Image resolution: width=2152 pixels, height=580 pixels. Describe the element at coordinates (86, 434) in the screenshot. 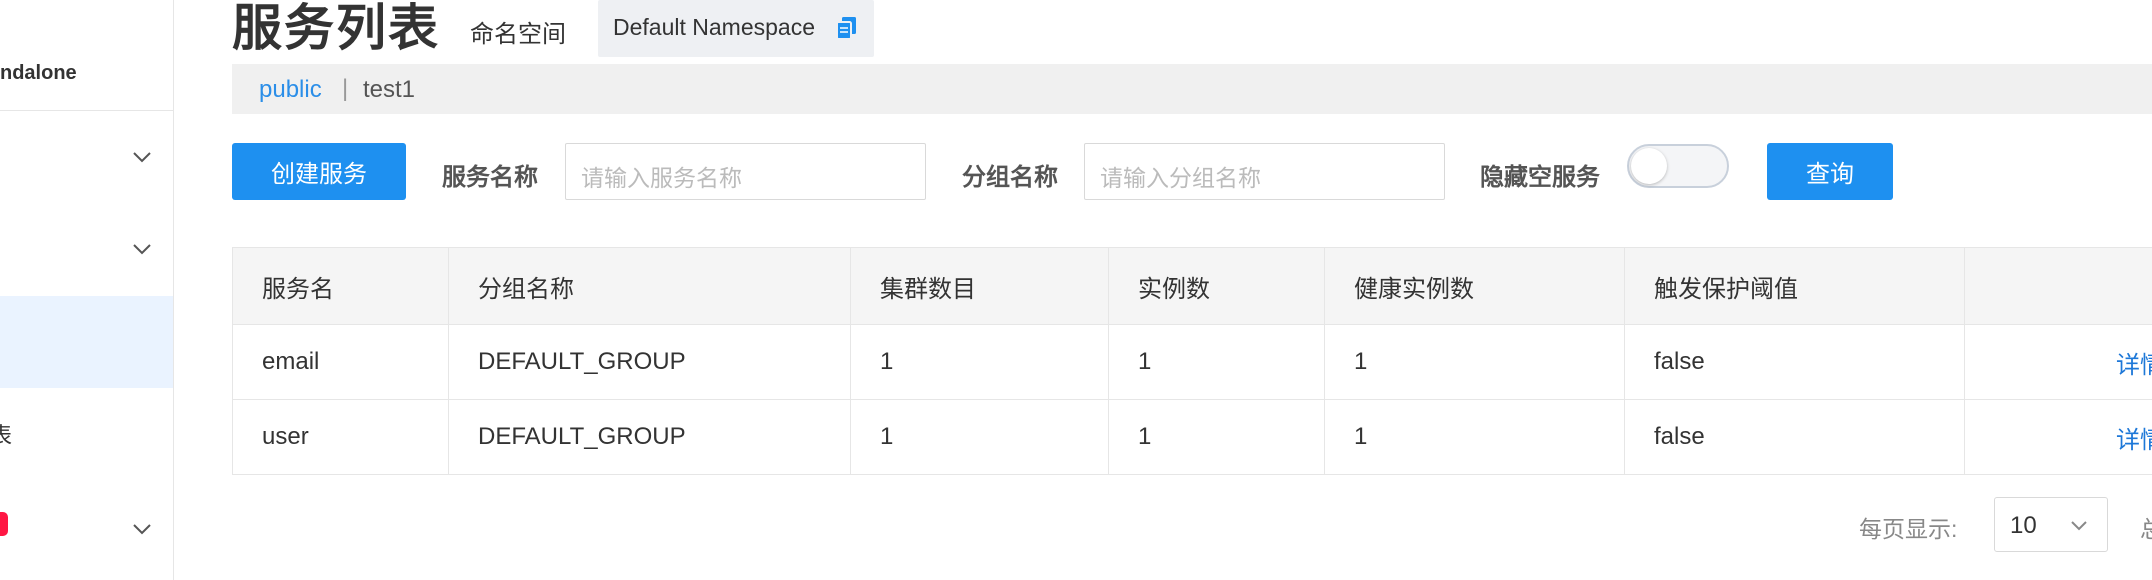

I see `sidebar-item-service-list: 表` at that location.